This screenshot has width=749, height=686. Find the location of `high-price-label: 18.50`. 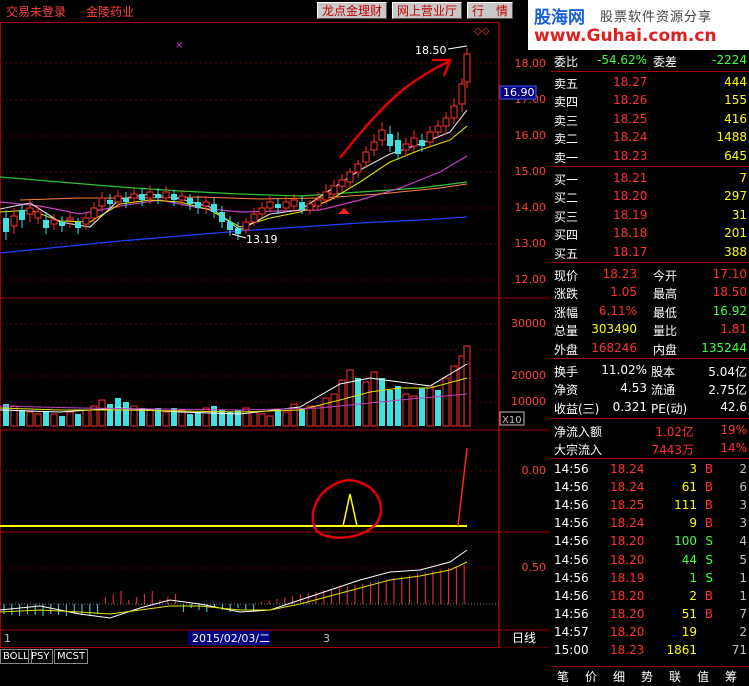

high-price-label: 18.50 is located at coordinates (431, 50).